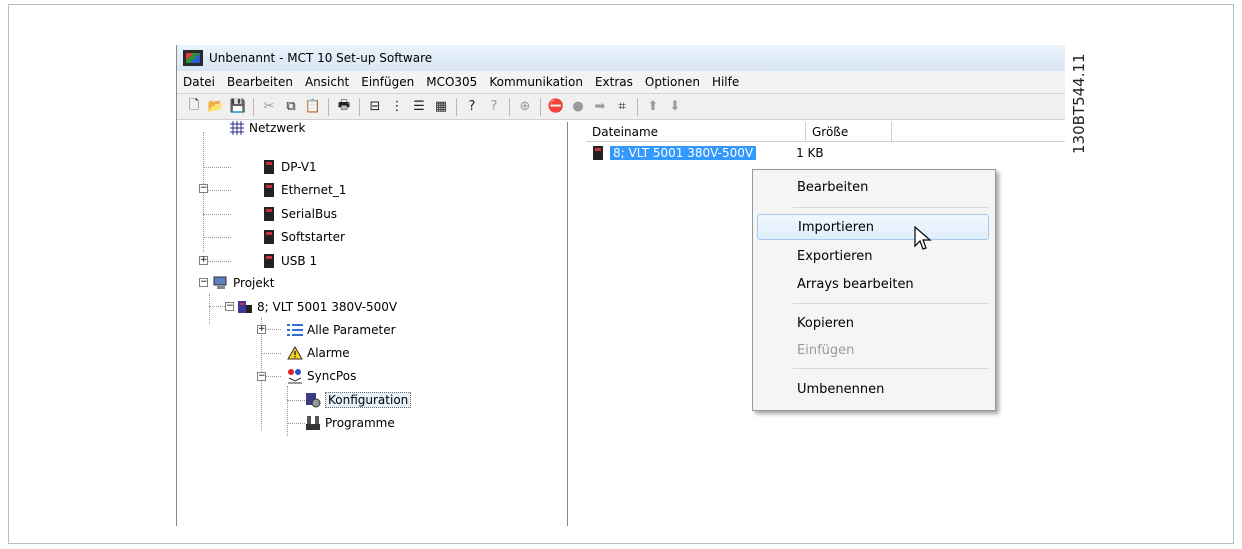 The height and width of the screenshot is (549, 1242). Describe the element at coordinates (314, 190) in the screenshot. I see `tree-label: Ethernet_1` at that location.